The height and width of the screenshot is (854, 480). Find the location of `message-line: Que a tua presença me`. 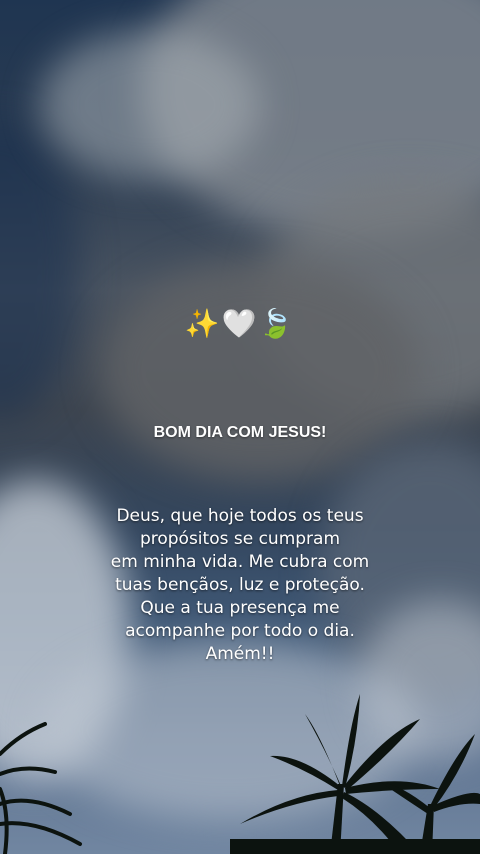

message-line: Que a tua presença me is located at coordinates (240, 608).